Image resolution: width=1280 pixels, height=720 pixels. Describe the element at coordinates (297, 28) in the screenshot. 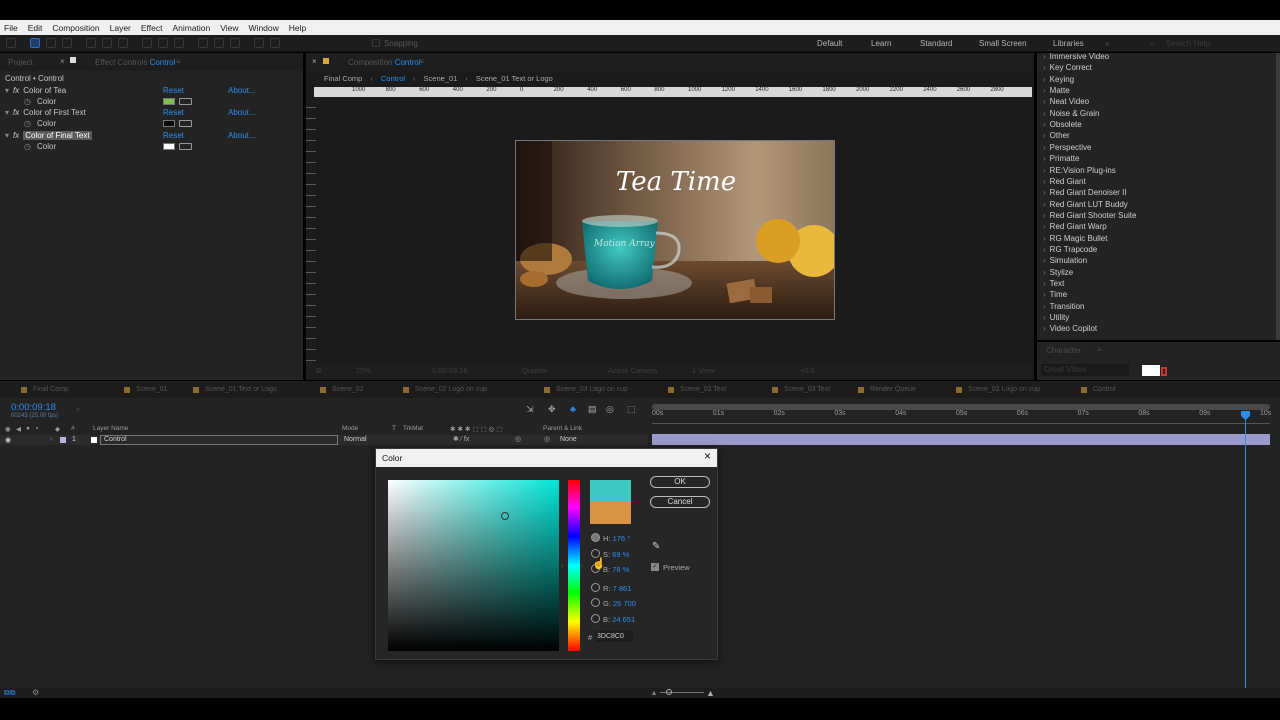

I see `menu-help: Help` at that location.